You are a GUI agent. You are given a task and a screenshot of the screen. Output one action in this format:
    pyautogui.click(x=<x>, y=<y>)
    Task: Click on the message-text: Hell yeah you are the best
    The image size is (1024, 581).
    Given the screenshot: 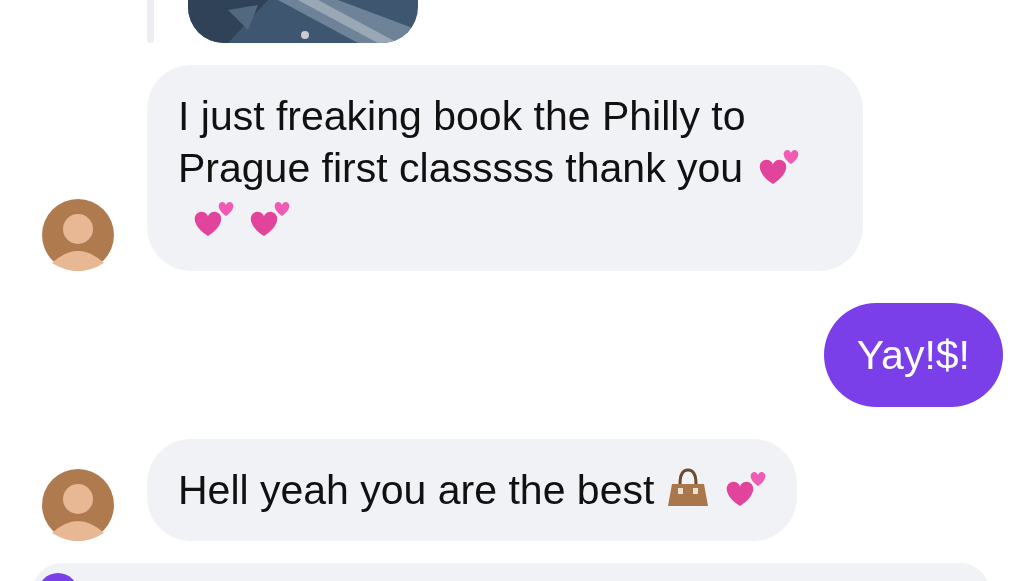 What is the action you would take?
    pyautogui.click(x=416, y=490)
    